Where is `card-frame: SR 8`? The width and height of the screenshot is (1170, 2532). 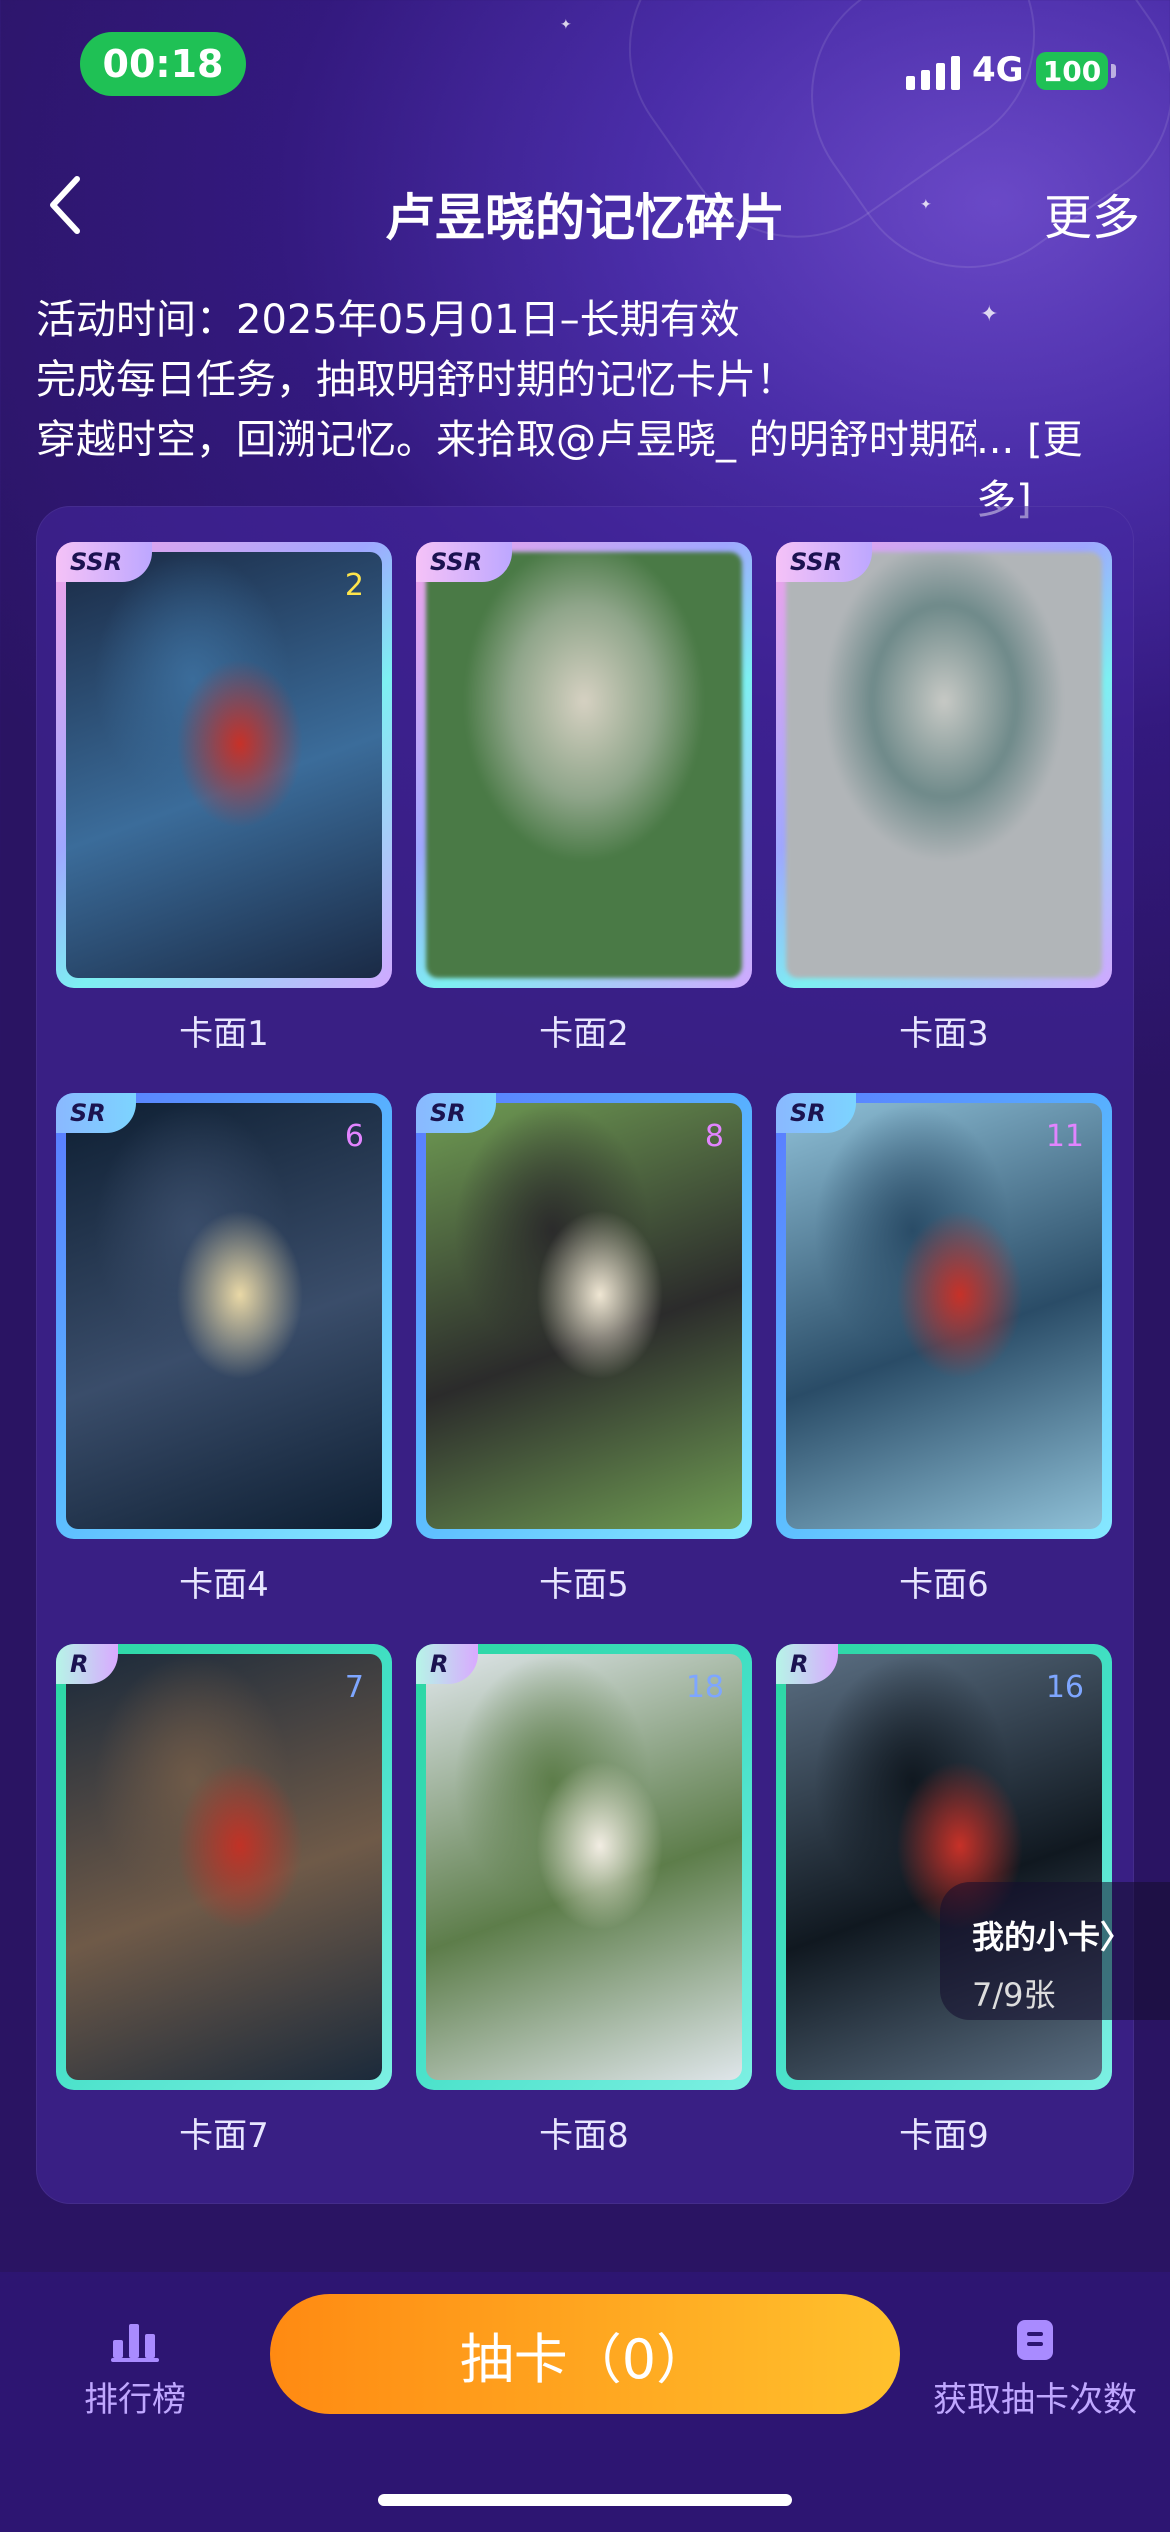
card-frame: SR 8 is located at coordinates (584, 1316).